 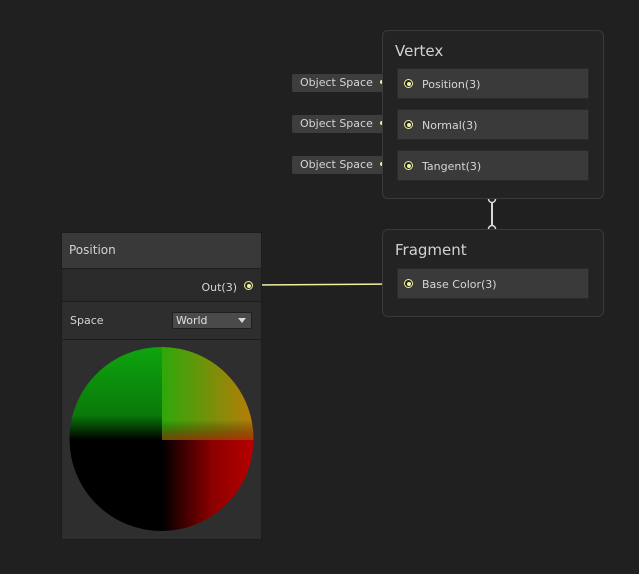 I want to click on position-node-title: Position, so click(x=92, y=250).